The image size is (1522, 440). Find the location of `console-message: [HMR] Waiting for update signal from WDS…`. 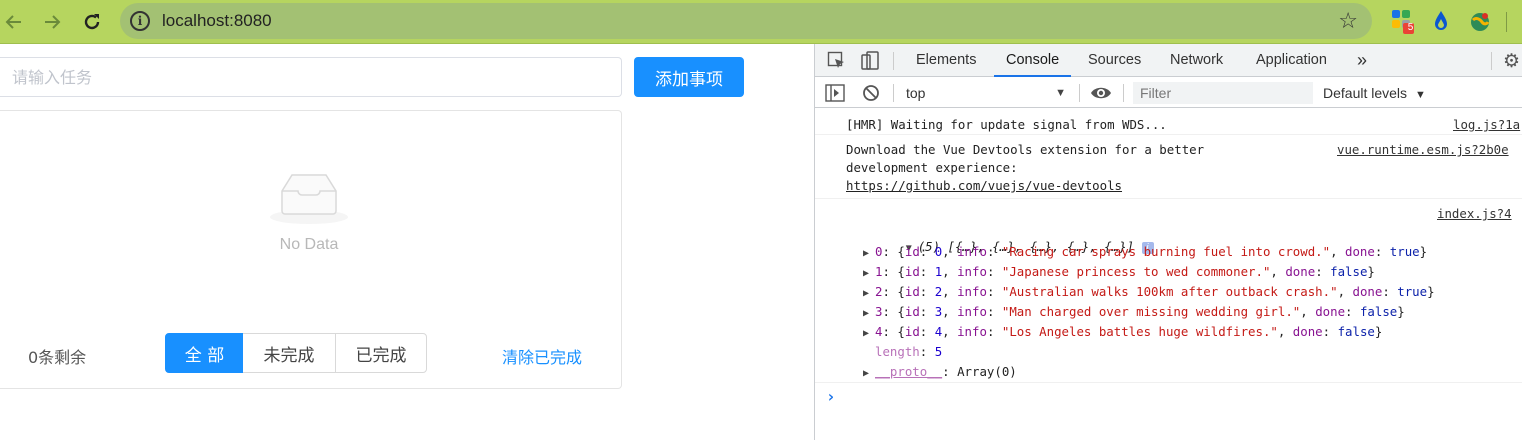

console-message: [HMR] Waiting for update signal from WDS… is located at coordinates (1168, 122).